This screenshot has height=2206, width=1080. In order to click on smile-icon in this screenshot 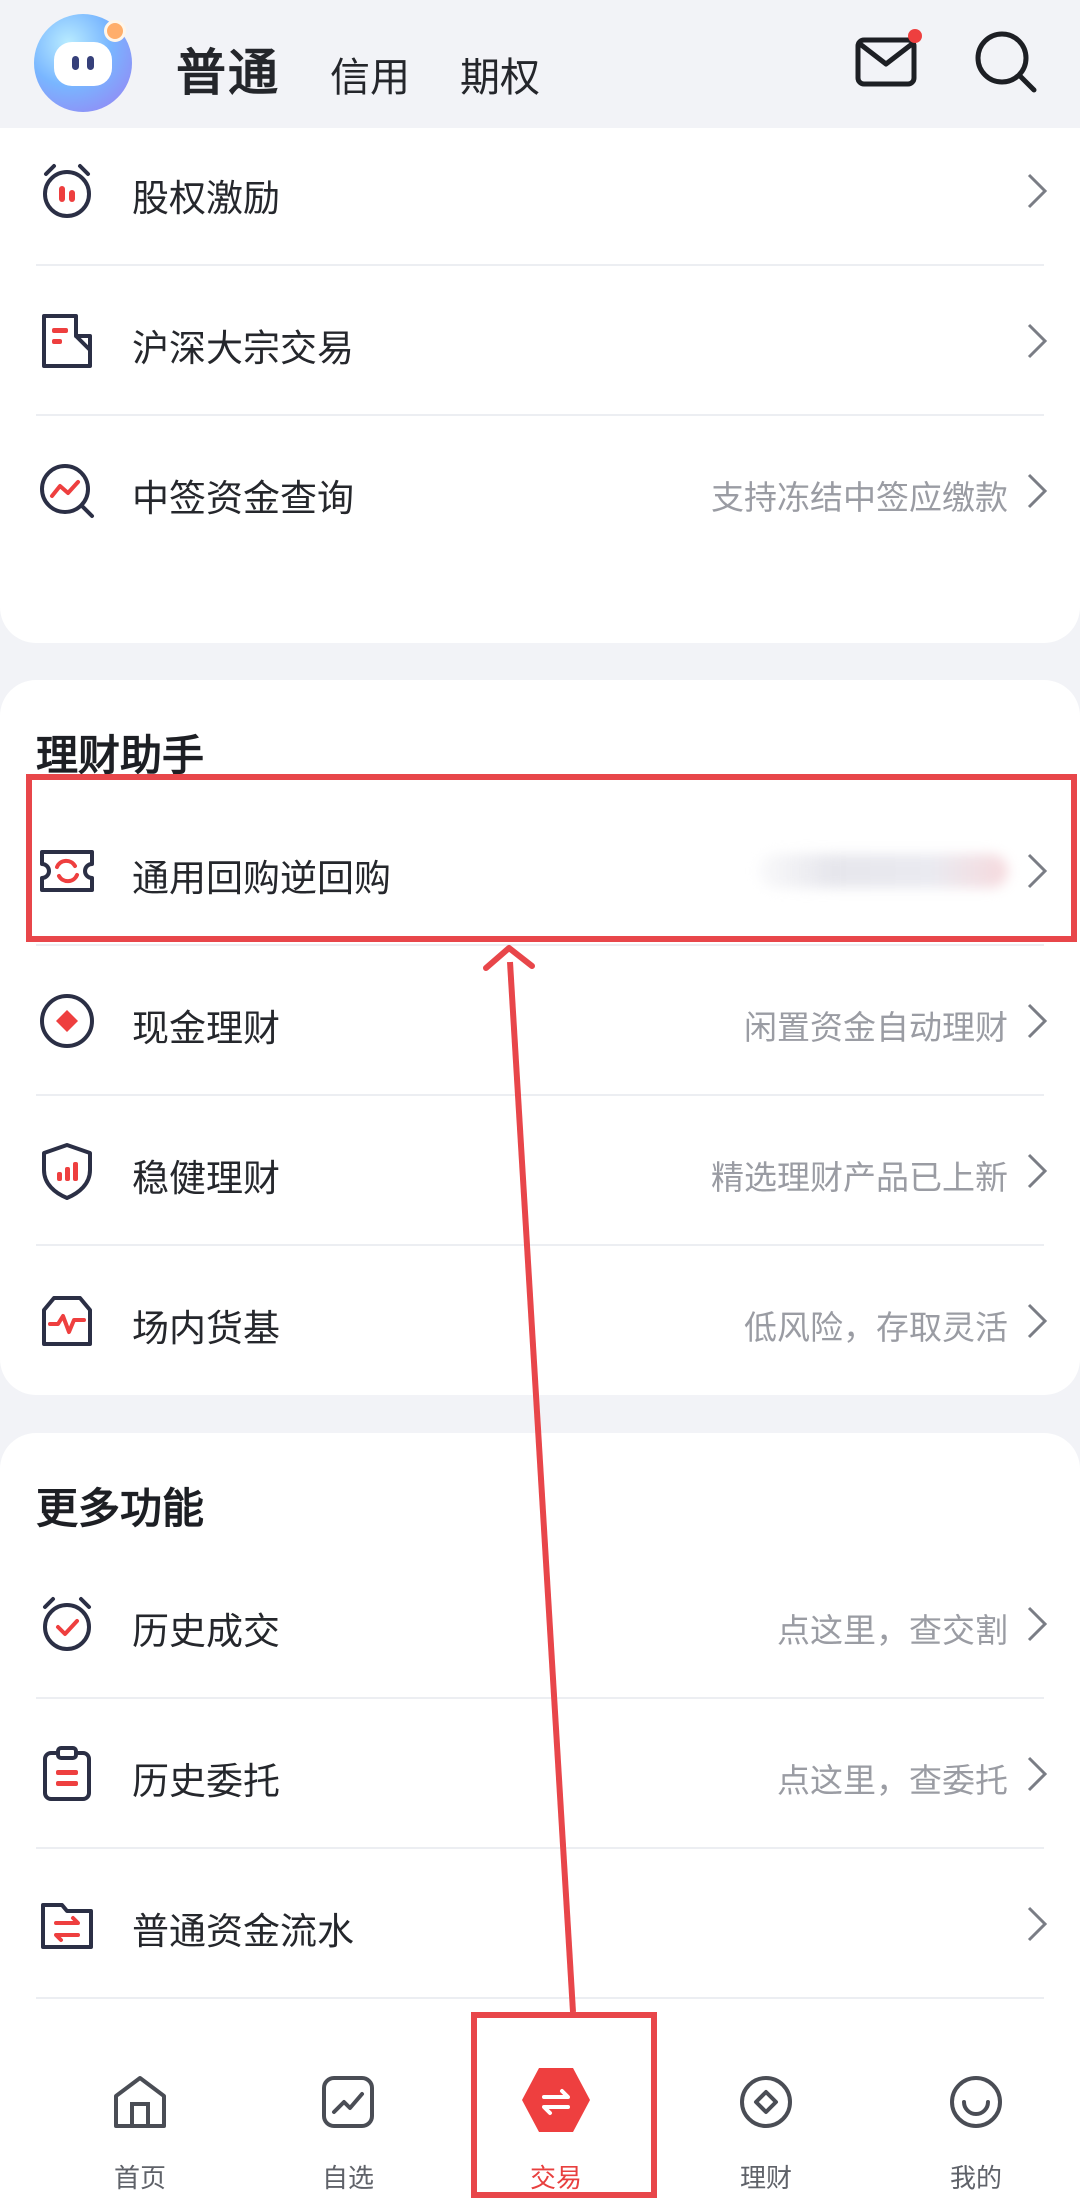, I will do `click(976, 2102)`.